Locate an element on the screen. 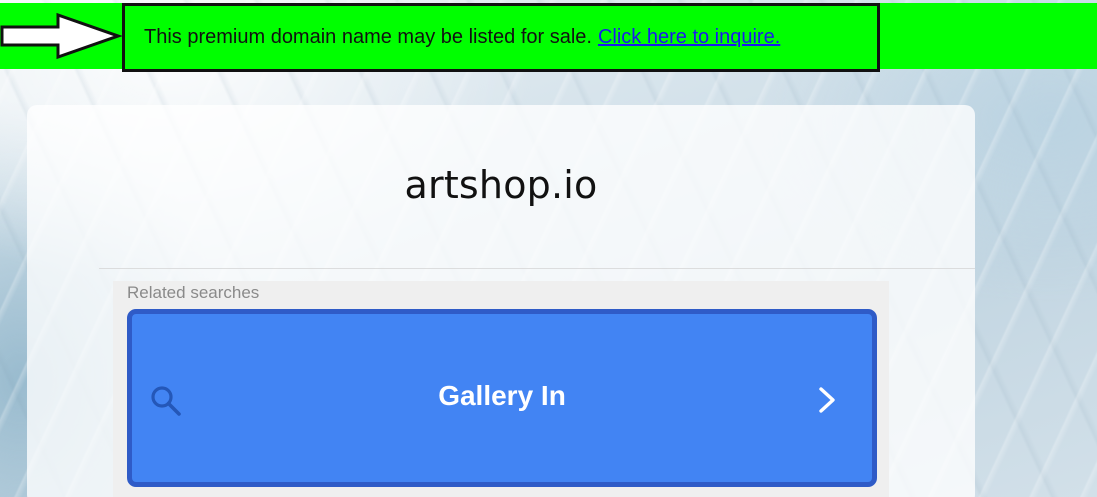  domain-title: artshop.io is located at coordinates (501, 185).